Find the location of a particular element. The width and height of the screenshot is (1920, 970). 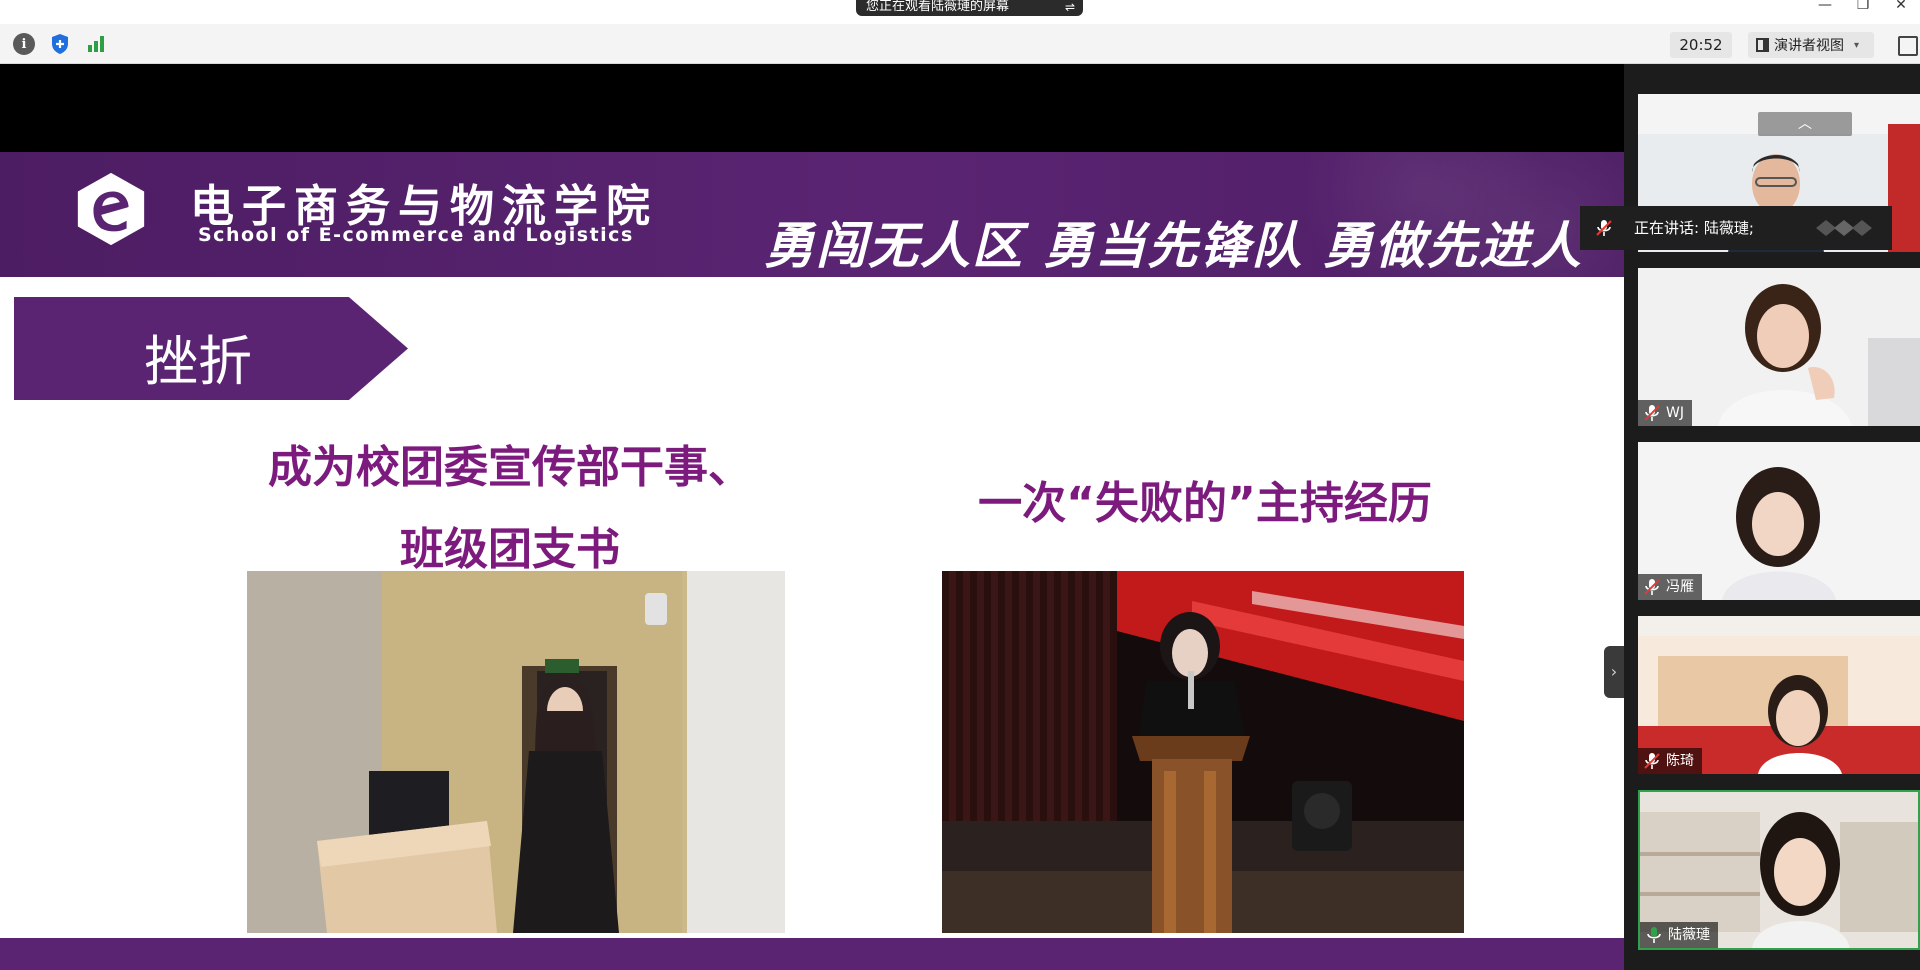

heading-left: 成为校团委宣传部干事、 班级团支书 is located at coordinates (510, 509).